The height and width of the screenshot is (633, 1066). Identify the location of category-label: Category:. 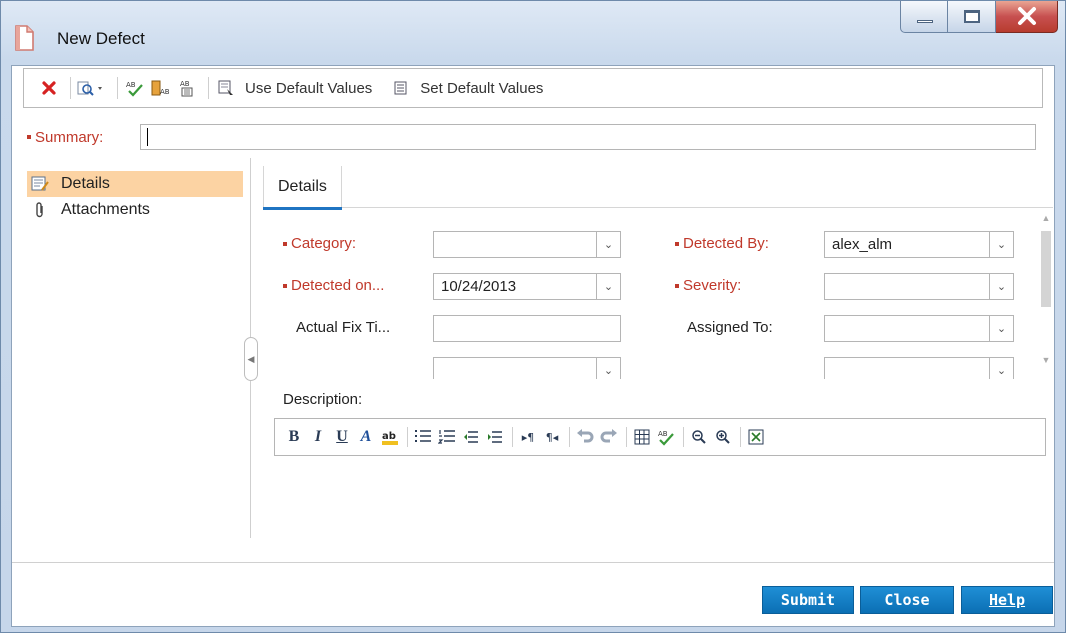
(319, 243).